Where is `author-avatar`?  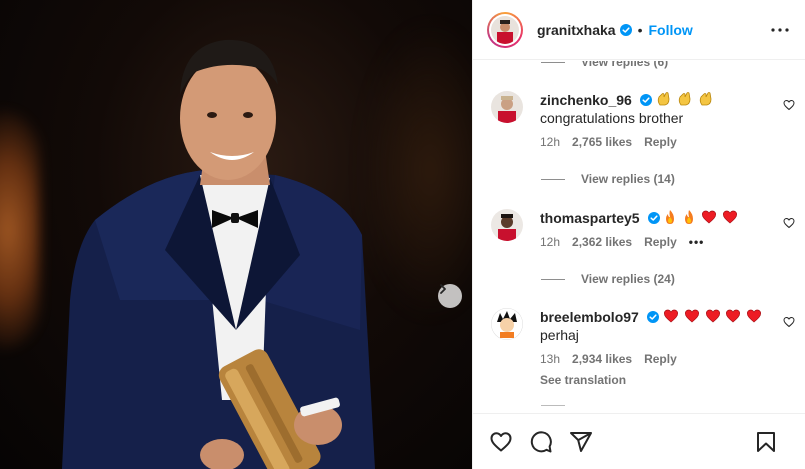
author-avatar is located at coordinates (505, 29).